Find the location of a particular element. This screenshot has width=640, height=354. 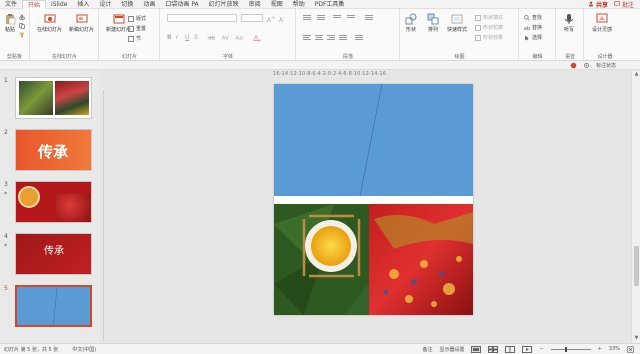

cut-icon is located at coordinates (22, 17).